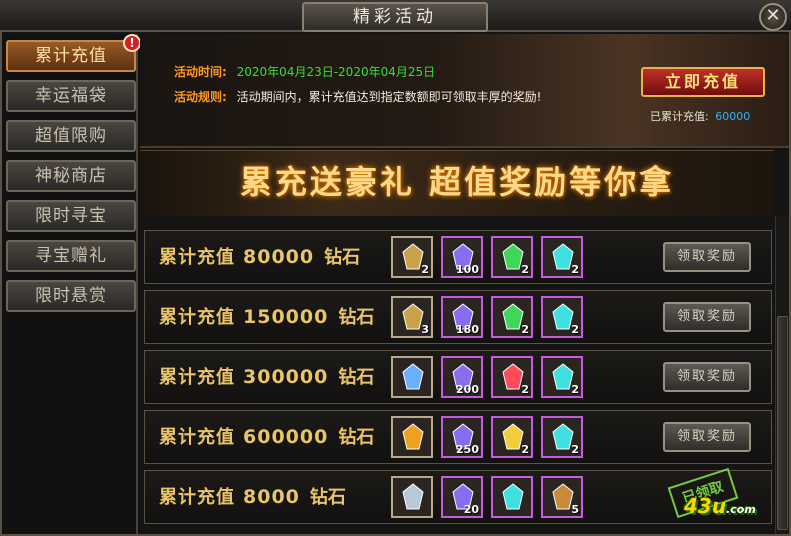 Image resolution: width=791 pixels, height=536 pixels. Describe the element at coordinates (425, 329) in the screenshot. I see `reward-item-count: 3` at that location.